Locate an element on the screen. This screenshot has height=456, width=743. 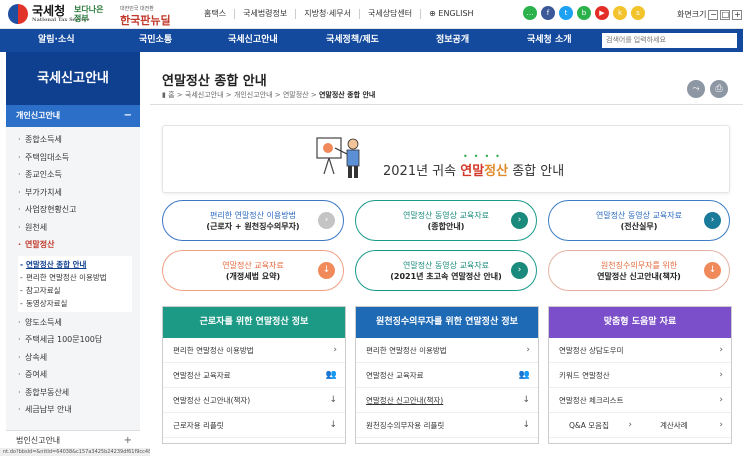
nav-about: 국세청 소개 is located at coordinates (549, 40).